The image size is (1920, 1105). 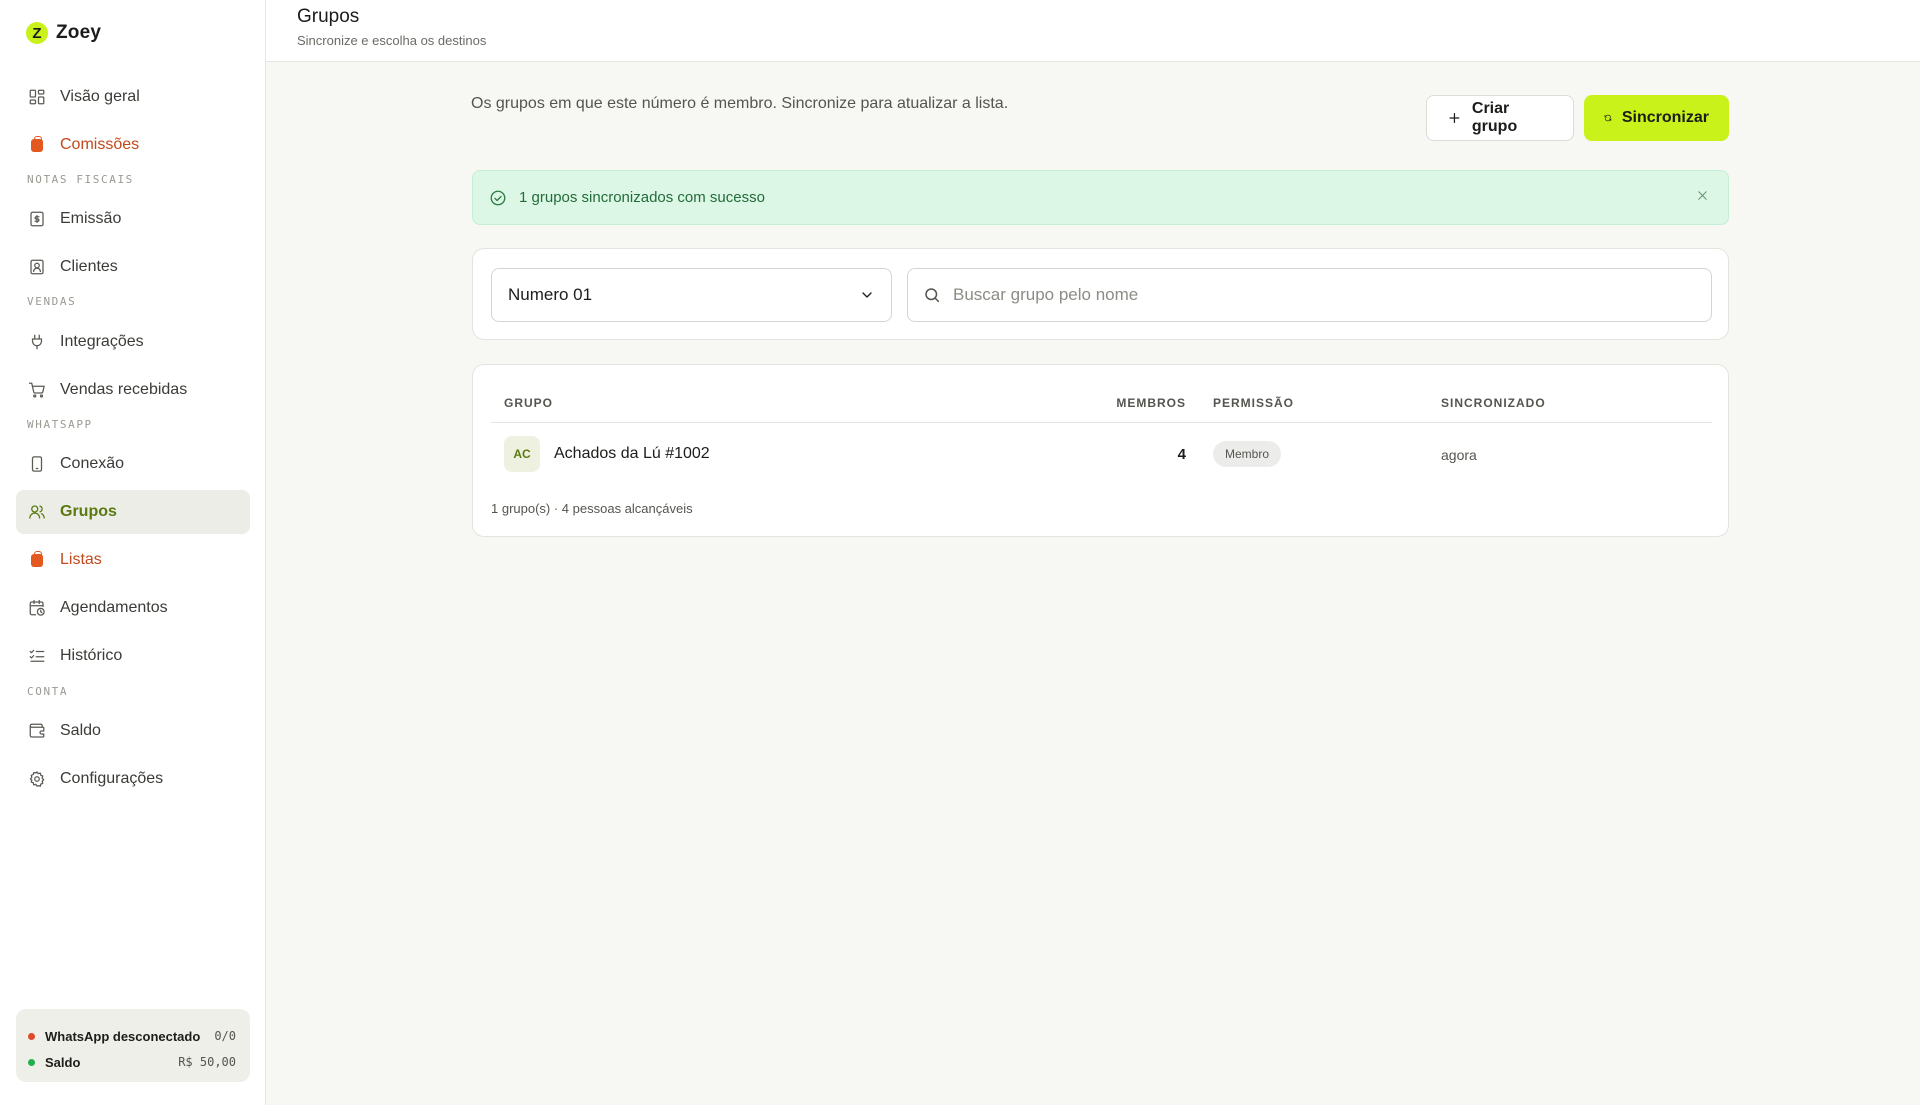 What do you see at coordinates (1100, 197) in the screenshot?
I see `success-alert: 1 grupos sincronizados com sucesso` at bounding box center [1100, 197].